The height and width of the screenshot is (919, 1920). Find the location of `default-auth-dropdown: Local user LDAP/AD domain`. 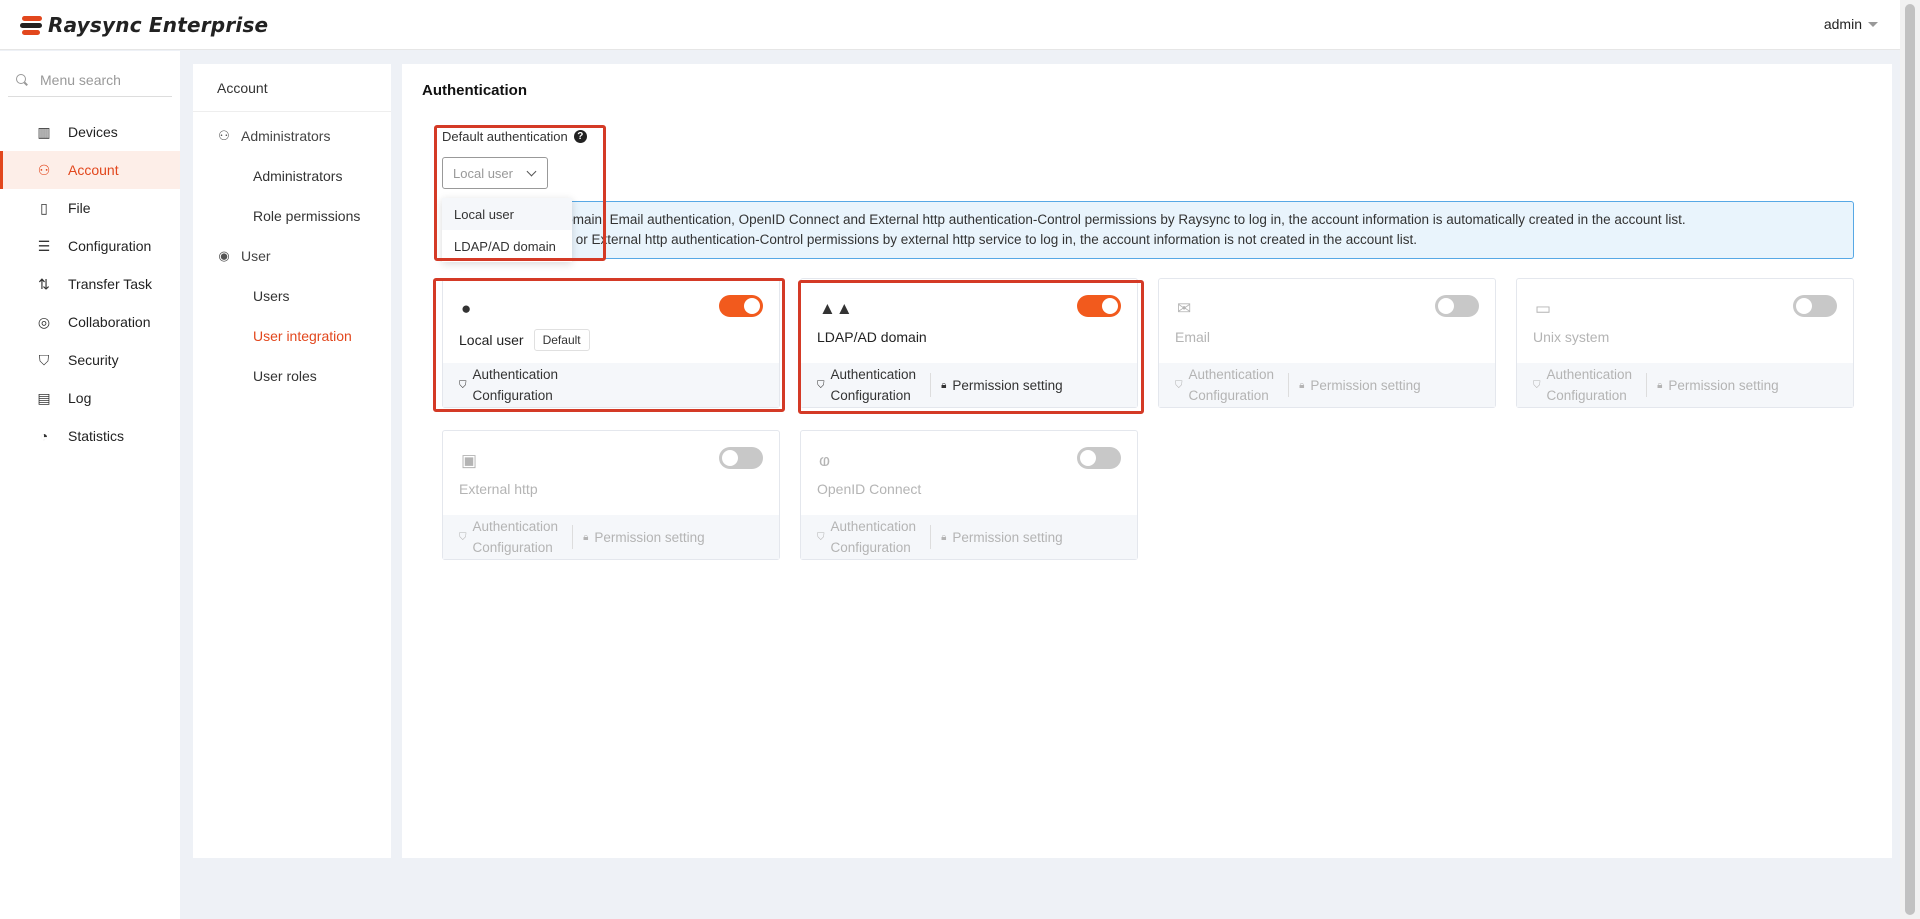

default-auth-dropdown: Local user LDAP/AD domain is located at coordinates (507, 230).